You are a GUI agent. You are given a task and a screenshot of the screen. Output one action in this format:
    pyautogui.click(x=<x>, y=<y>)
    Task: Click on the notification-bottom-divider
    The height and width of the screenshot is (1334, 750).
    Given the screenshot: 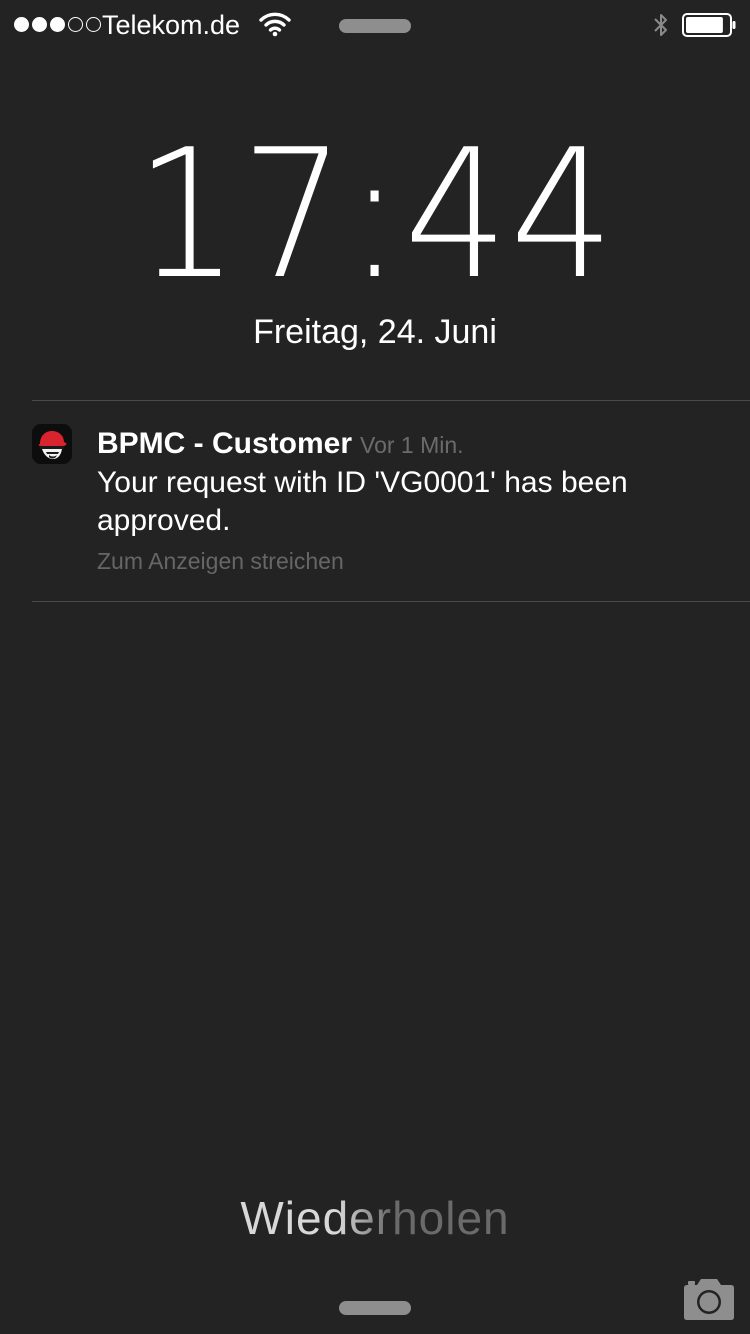 What is the action you would take?
    pyautogui.click(x=391, y=601)
    